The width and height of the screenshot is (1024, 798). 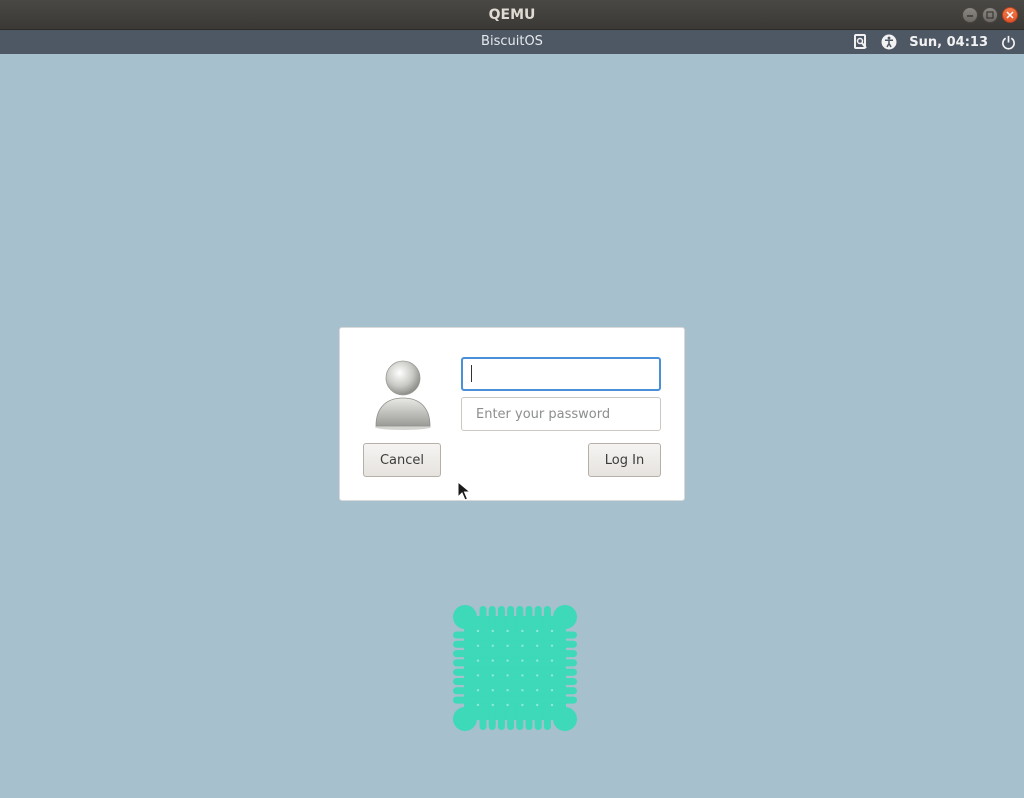 I want to click on window-titlebar: QEMU, so click(x=512, y=15).